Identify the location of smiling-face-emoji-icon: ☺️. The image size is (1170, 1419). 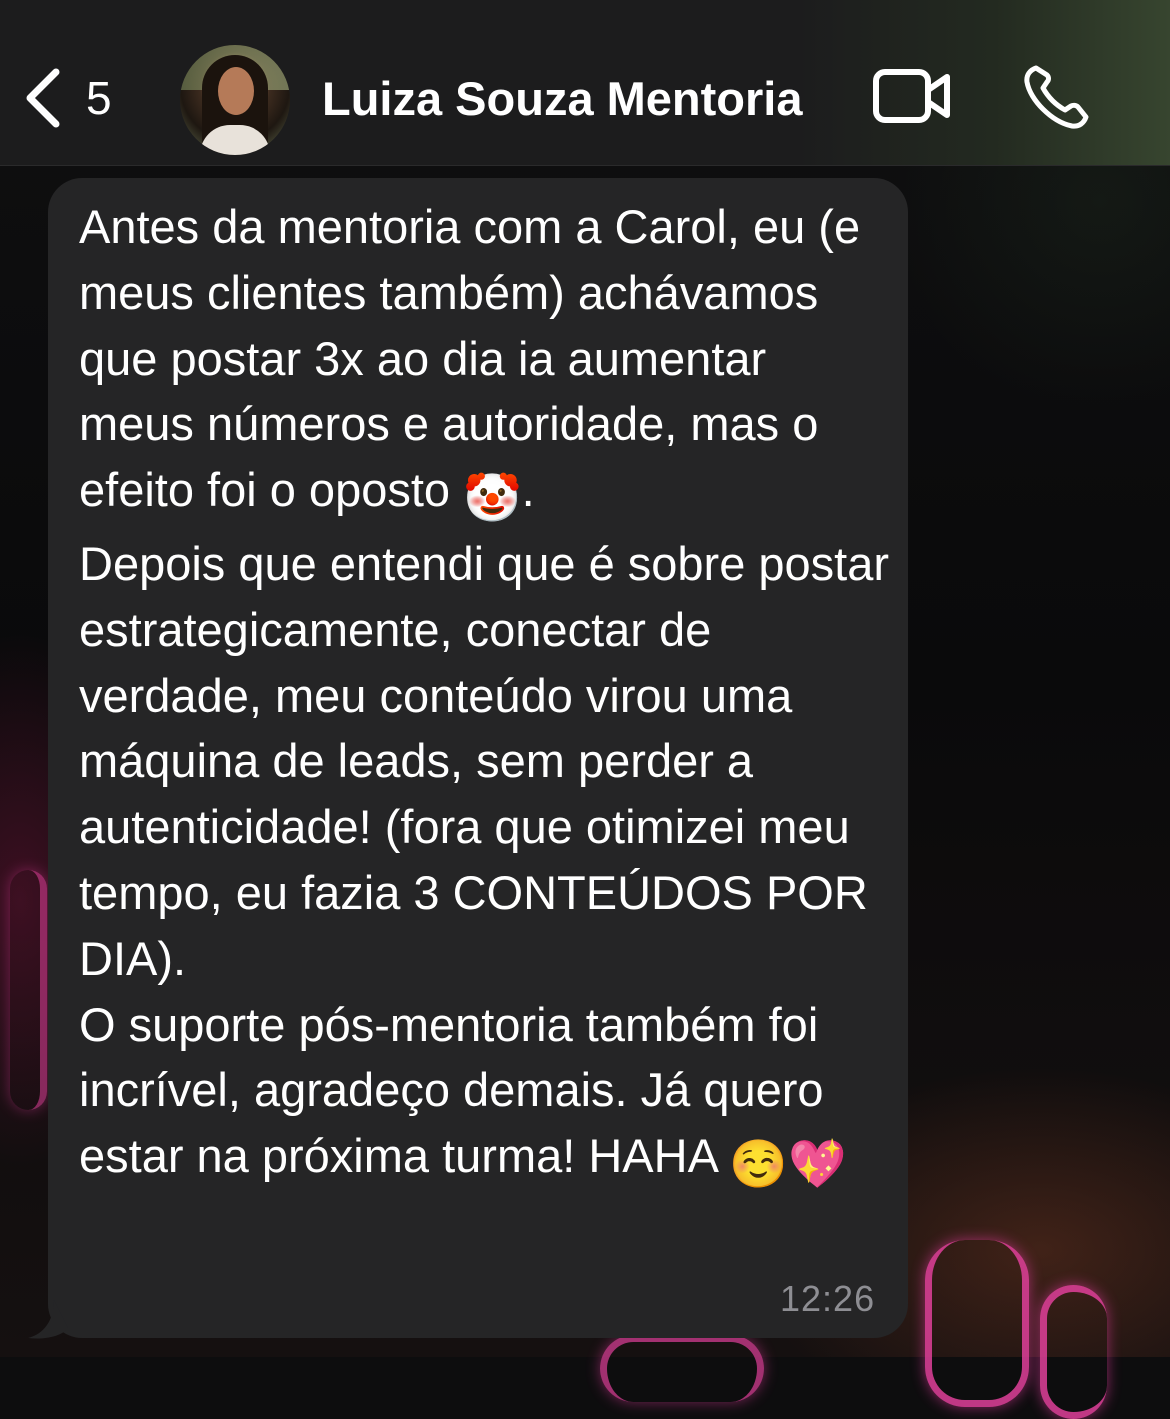
(758, 1164).